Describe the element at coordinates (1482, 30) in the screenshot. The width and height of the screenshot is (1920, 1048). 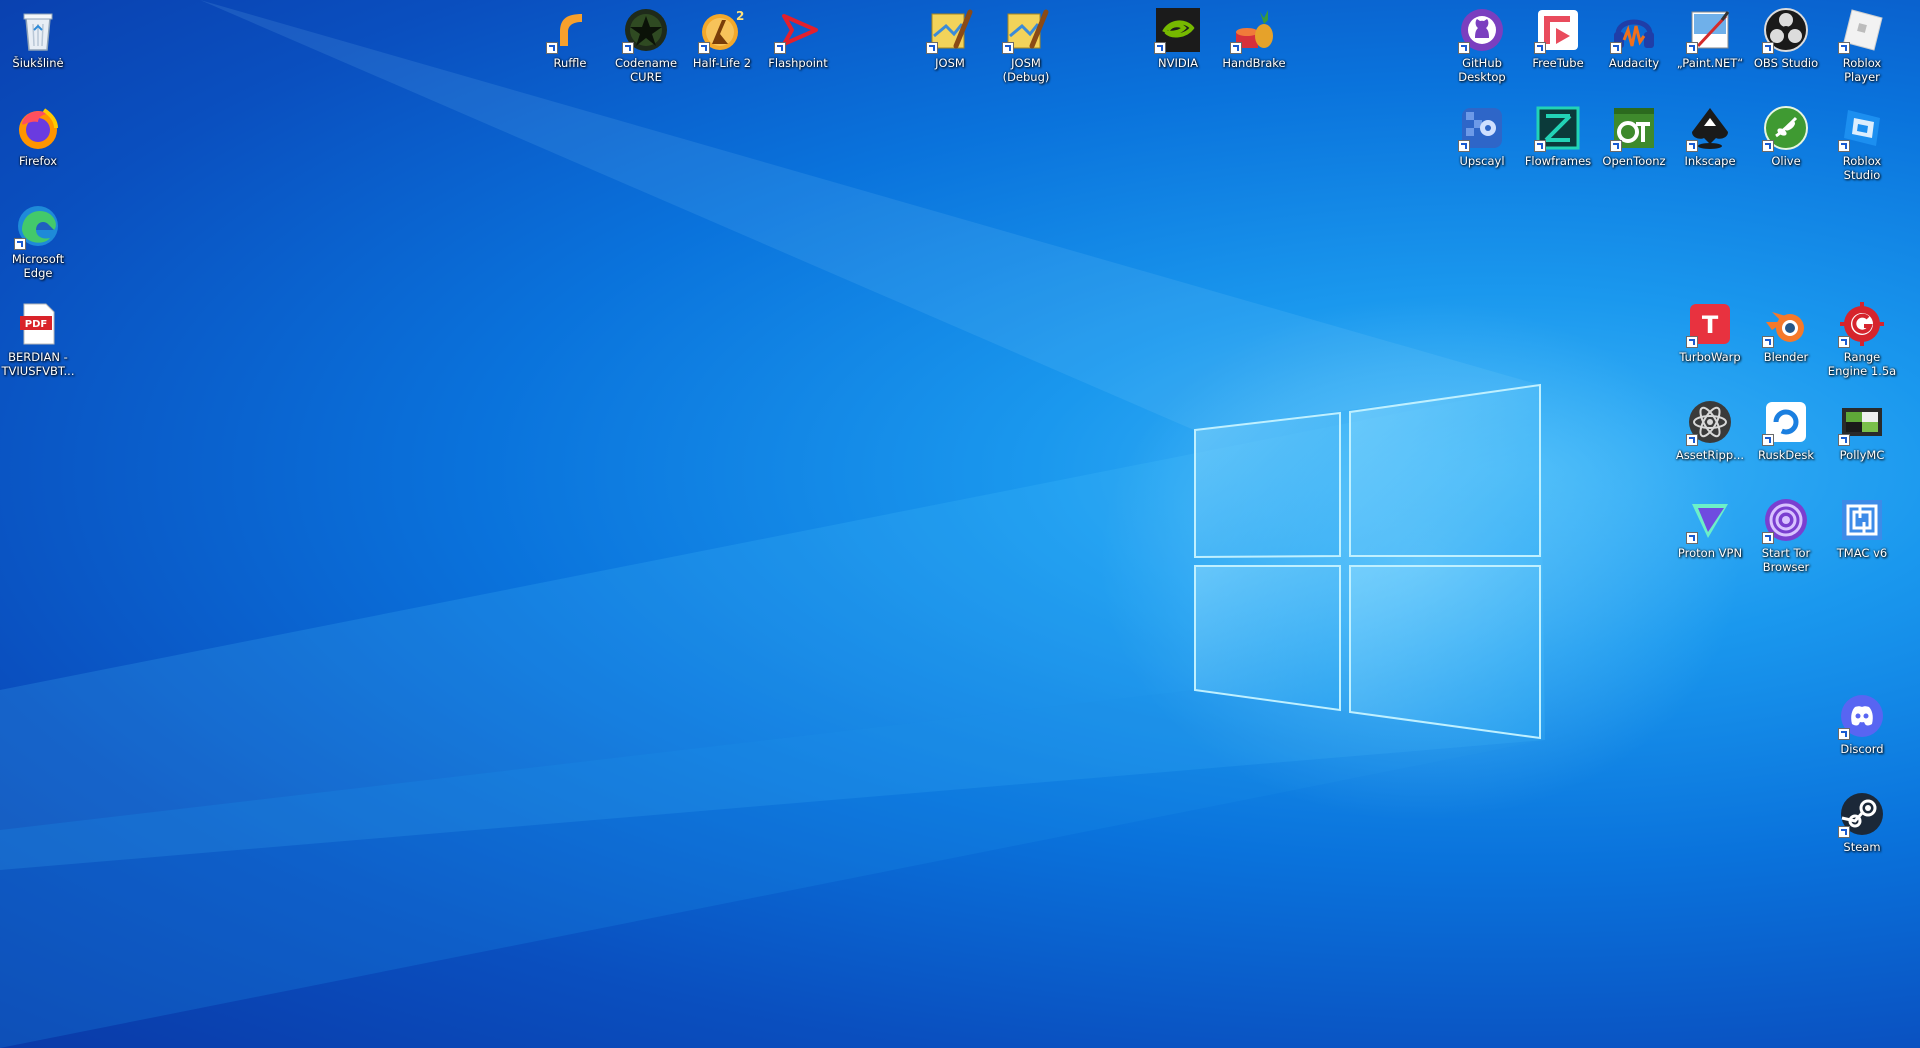
I see `github-icon` at that location.